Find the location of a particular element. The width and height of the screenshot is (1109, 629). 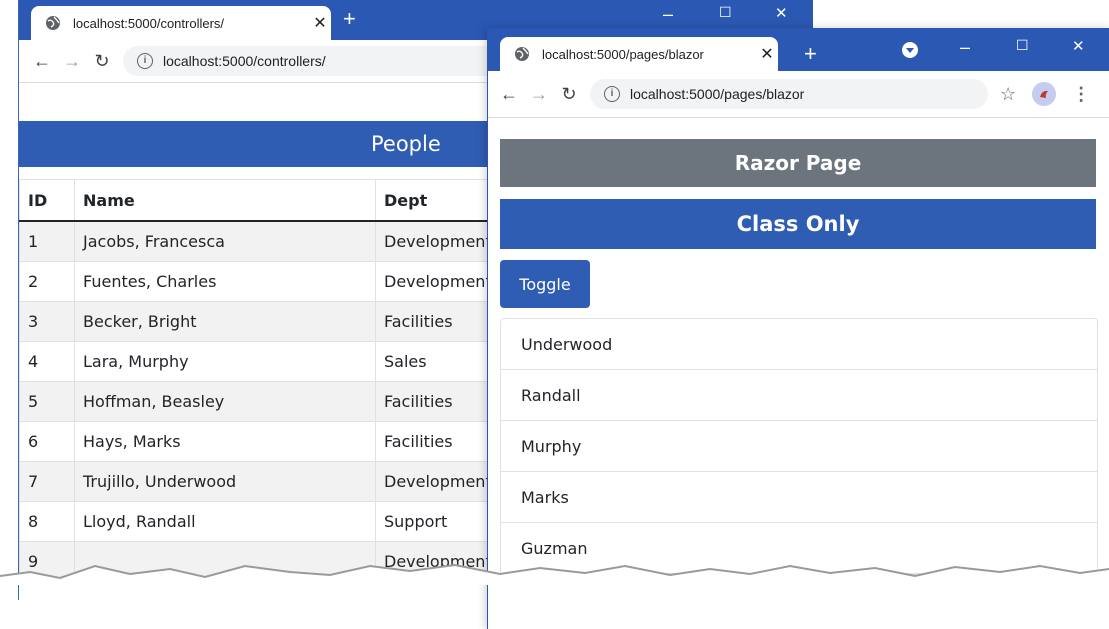

cell-id: 2 is located at coordinates (47, 281).